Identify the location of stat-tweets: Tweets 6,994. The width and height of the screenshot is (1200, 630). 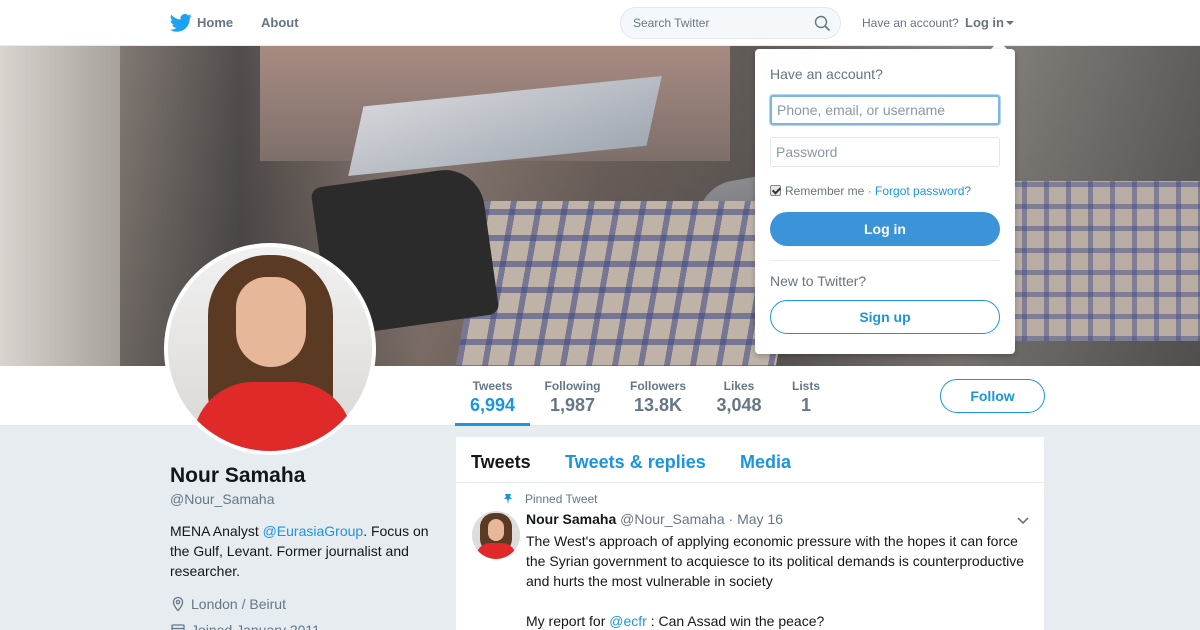
(492, 396).